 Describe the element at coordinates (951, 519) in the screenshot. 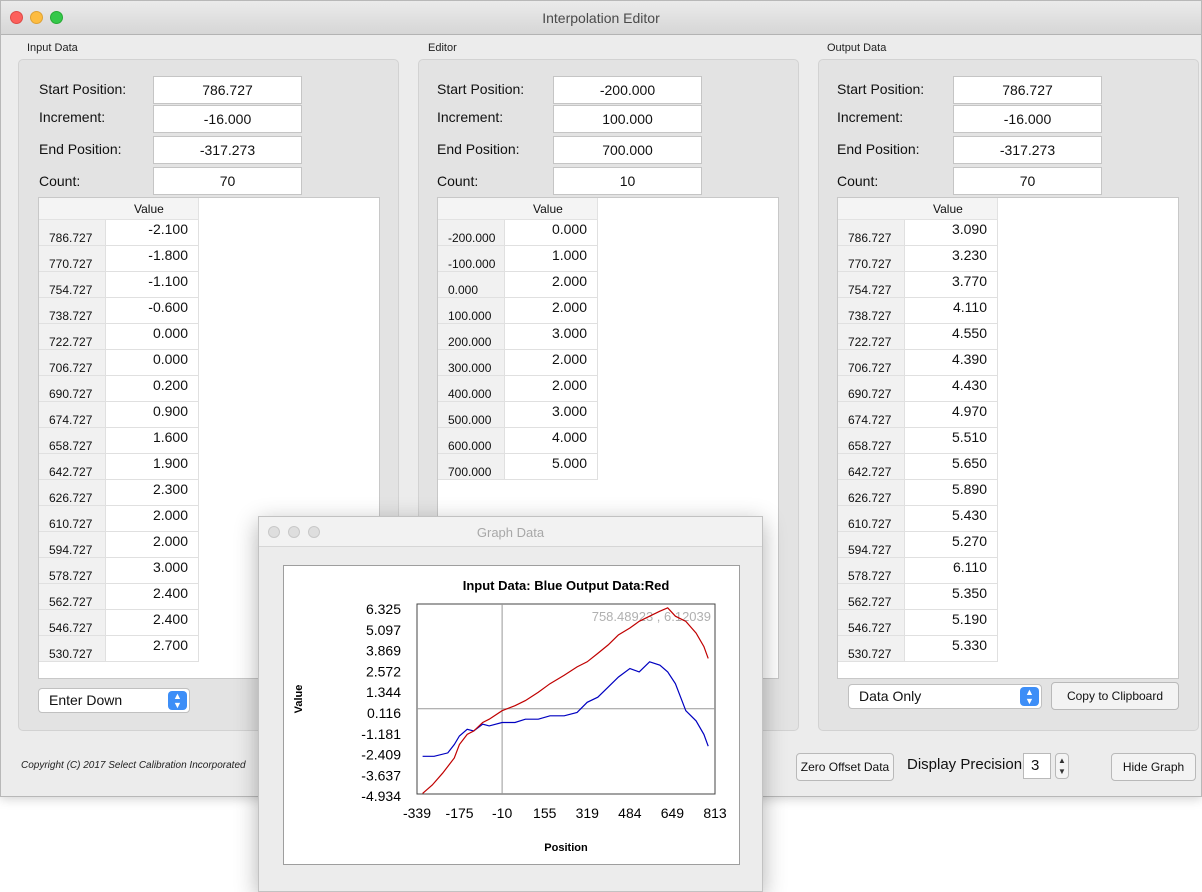

I see `value-cell: 5.430` at that location.